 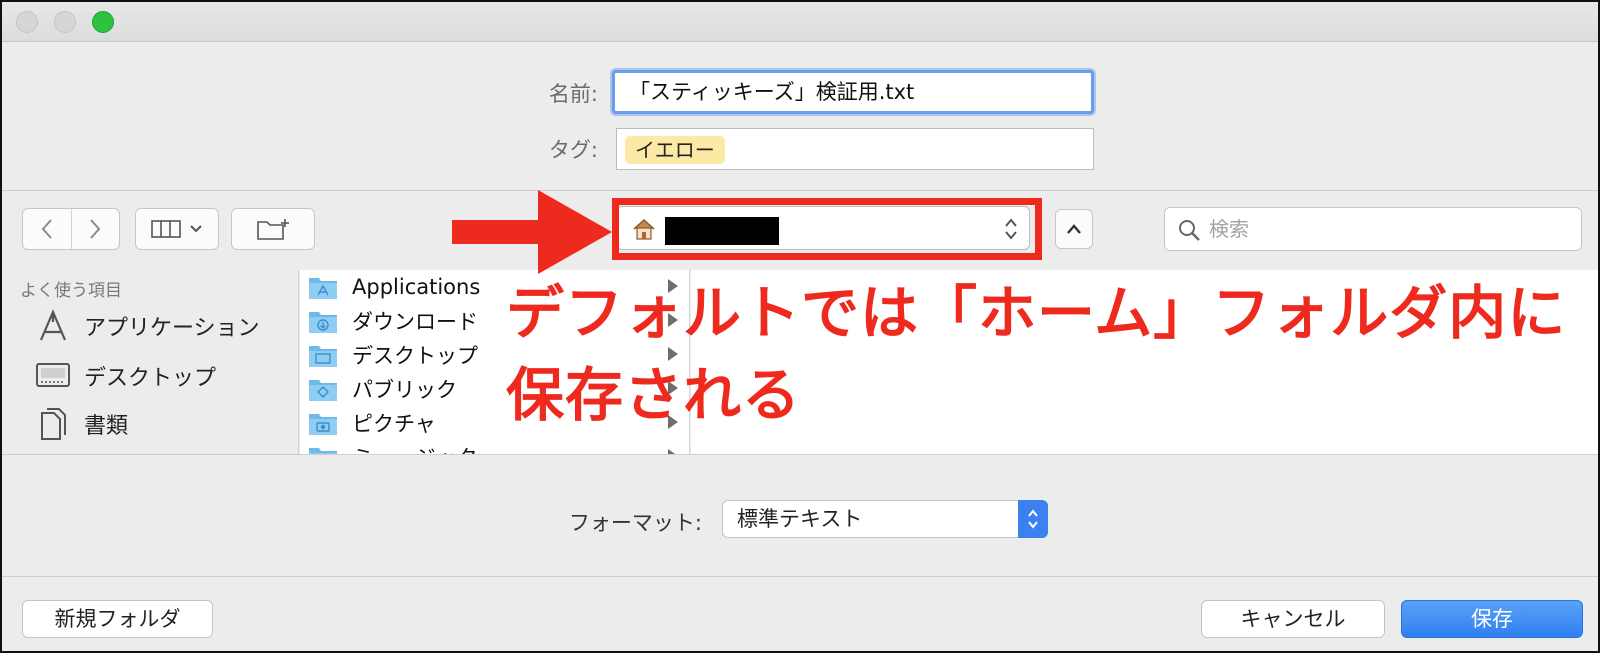 I want to click on list-item: ミュージック, so click(x=493, y=447).